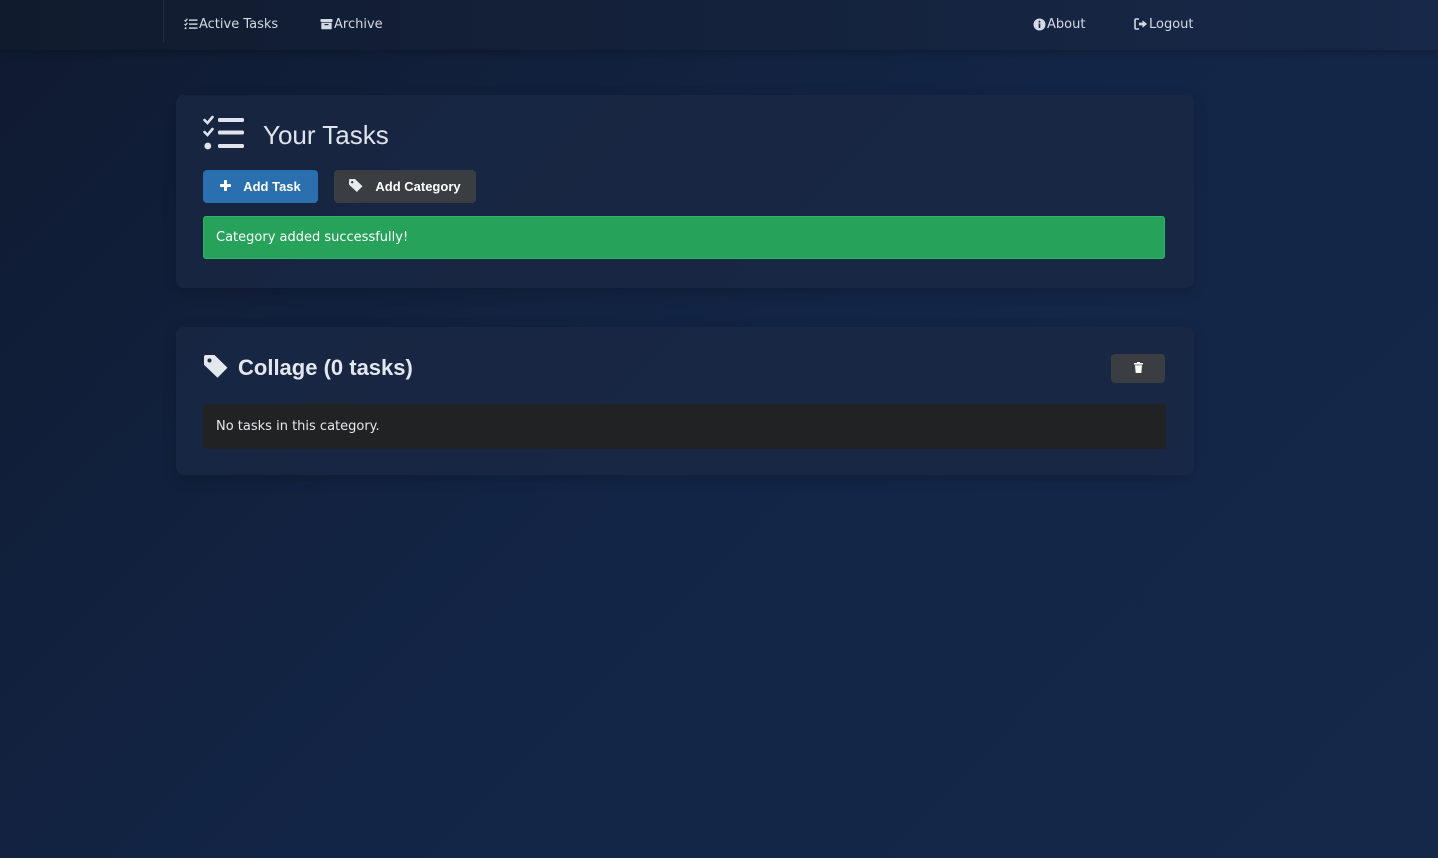 The height and width of the screenshot is (858, 1438). Describe the element at coordinates (239, 24) in the screenshot. I see `nav-label-active-tasks: Active Tasks` at that location.